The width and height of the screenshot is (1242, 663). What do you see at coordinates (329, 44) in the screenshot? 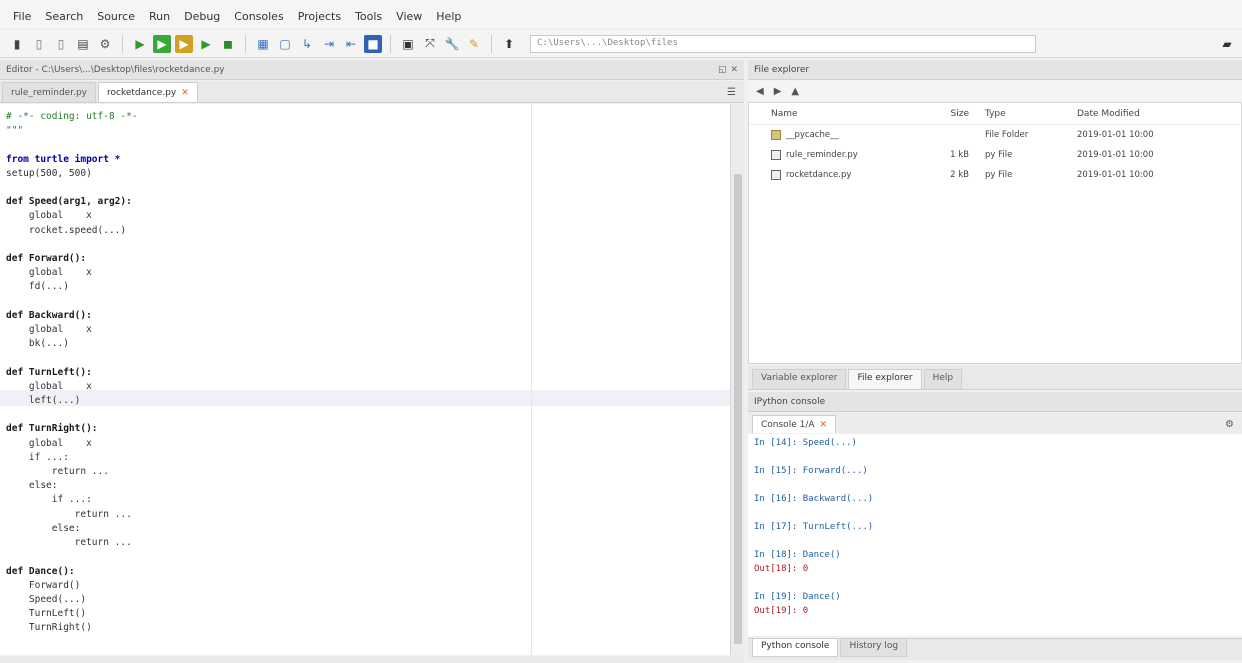
I see `continue-icon: ⇥` at bounding box center [329, 44].